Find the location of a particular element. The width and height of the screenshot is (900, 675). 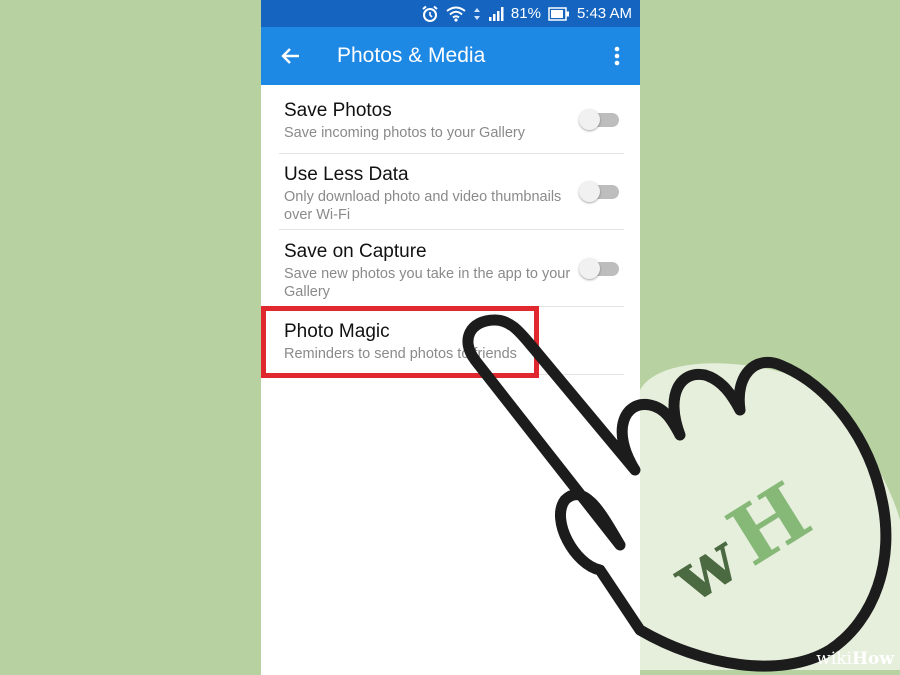

setting-title: Save on Capture is located at coordinates (355, 251).